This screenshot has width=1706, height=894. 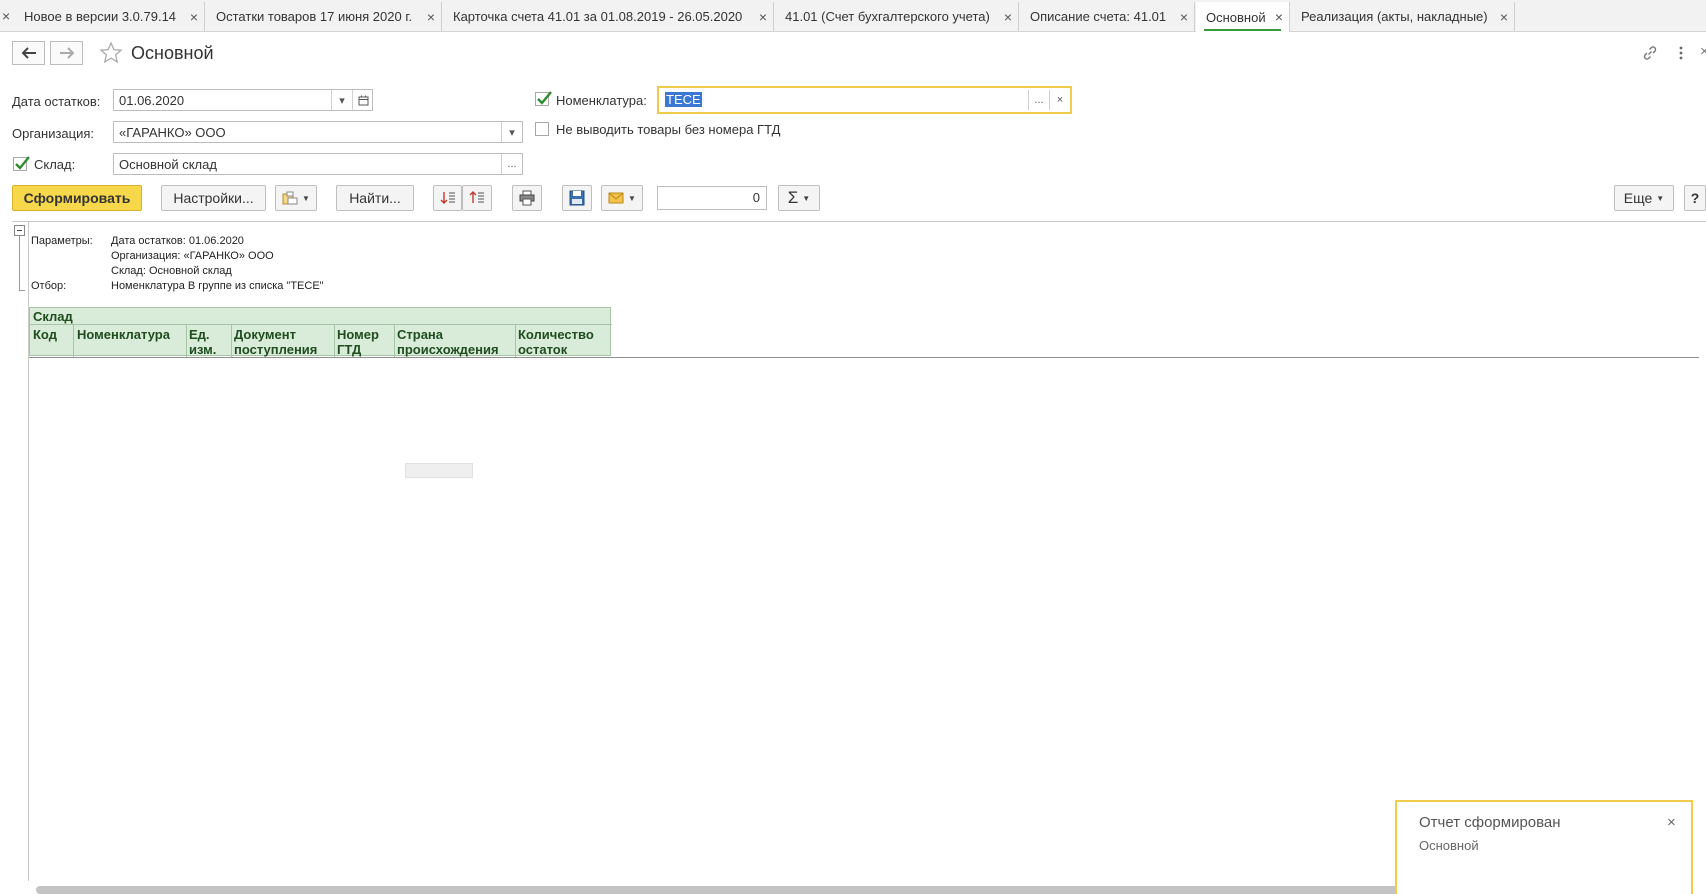 I want to click on printer-icon, so click(x=527, y=198).